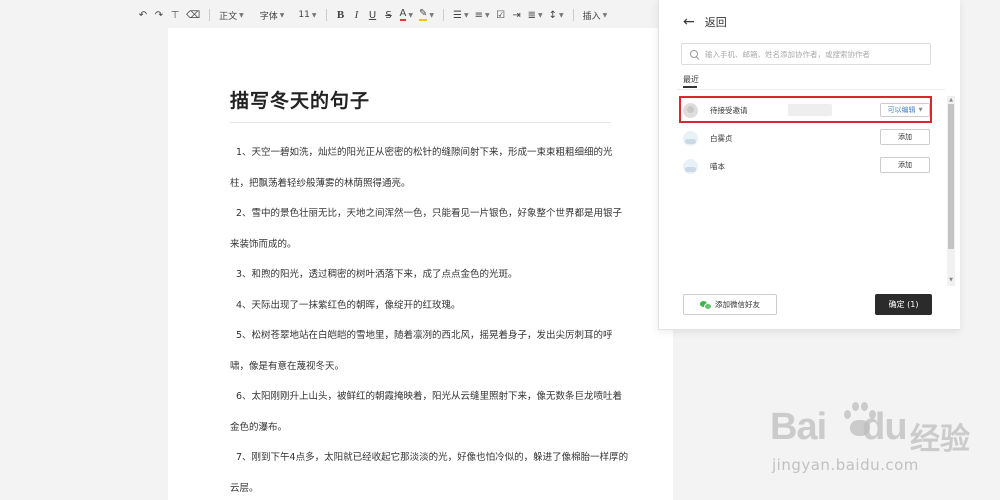  Describe the element at coordinates (420, 122) in the screenshot. I see `title-divider` at that location.